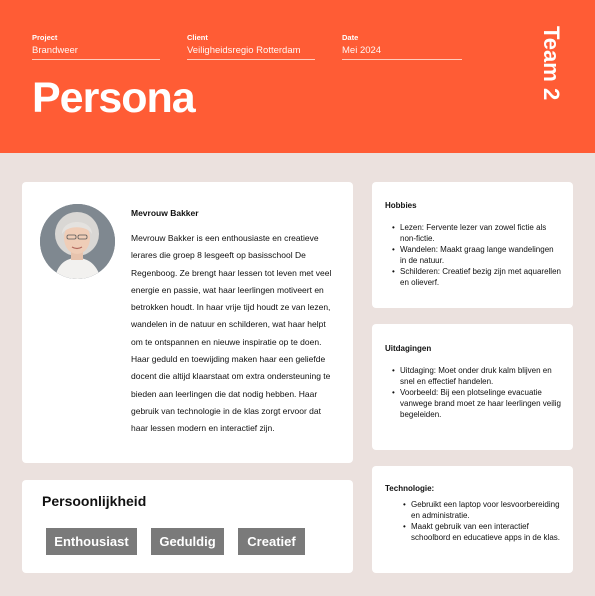  I want to click on hobbies-heading: Hobbies, so click(401, 205).